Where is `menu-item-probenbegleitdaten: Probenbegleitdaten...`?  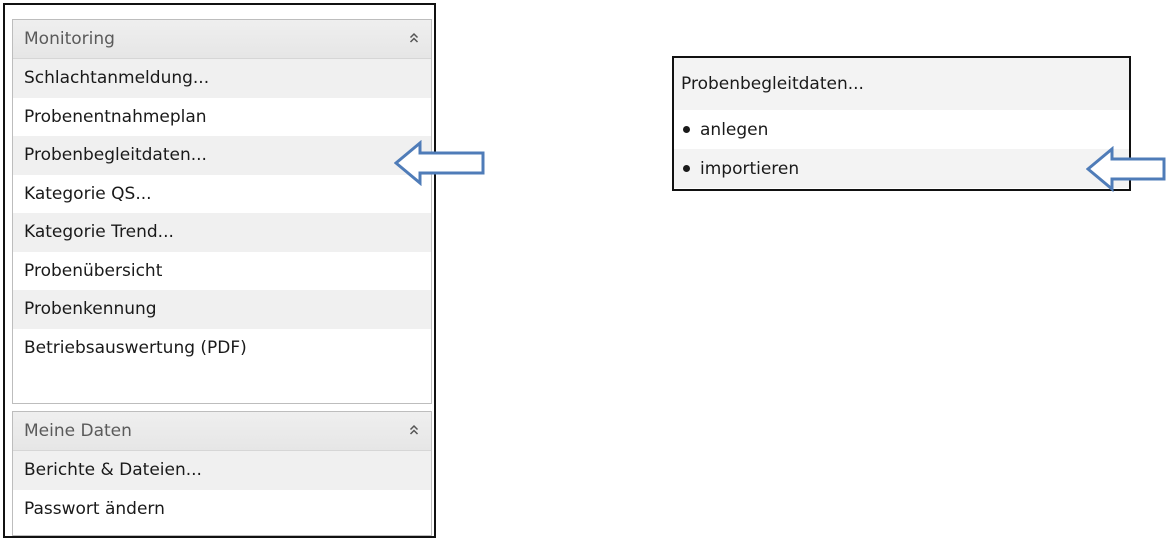 menu-item-probenbegleitdaten: Probenbegleitdaten... is located at coordinates (222, 155).